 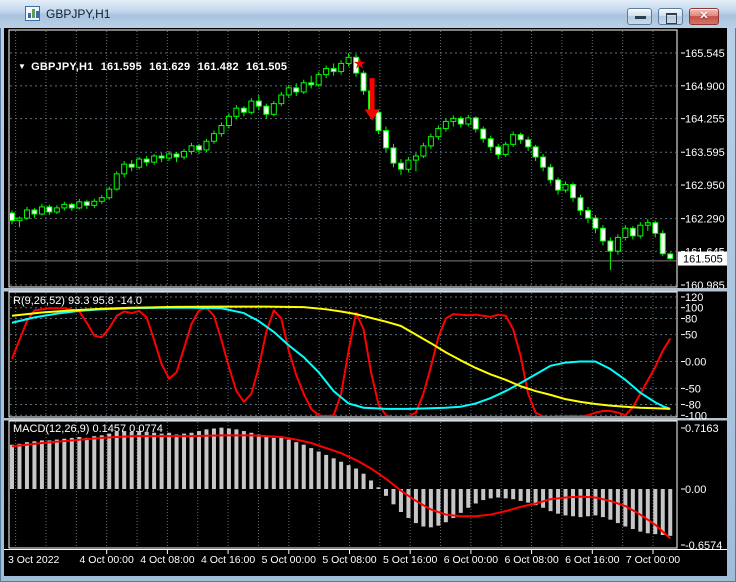 I want to click on macd-label: MACD(12,26,9) 0.1457 0.0774, so click(x=88, y=429).